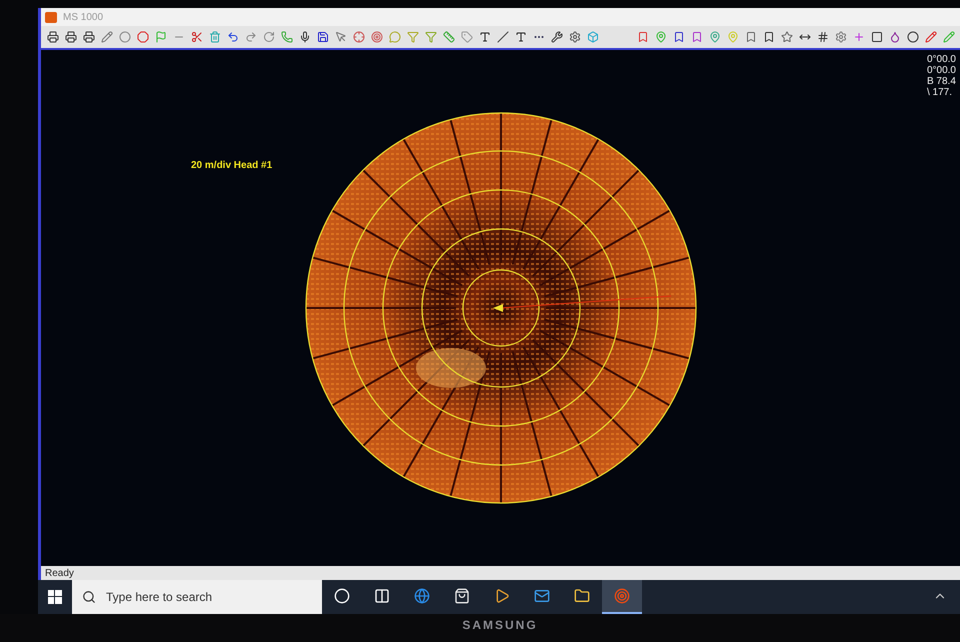 Image resolution: width=960 pixels, height=642 pixels. I want to click on cube-icon, so click(592, 37).